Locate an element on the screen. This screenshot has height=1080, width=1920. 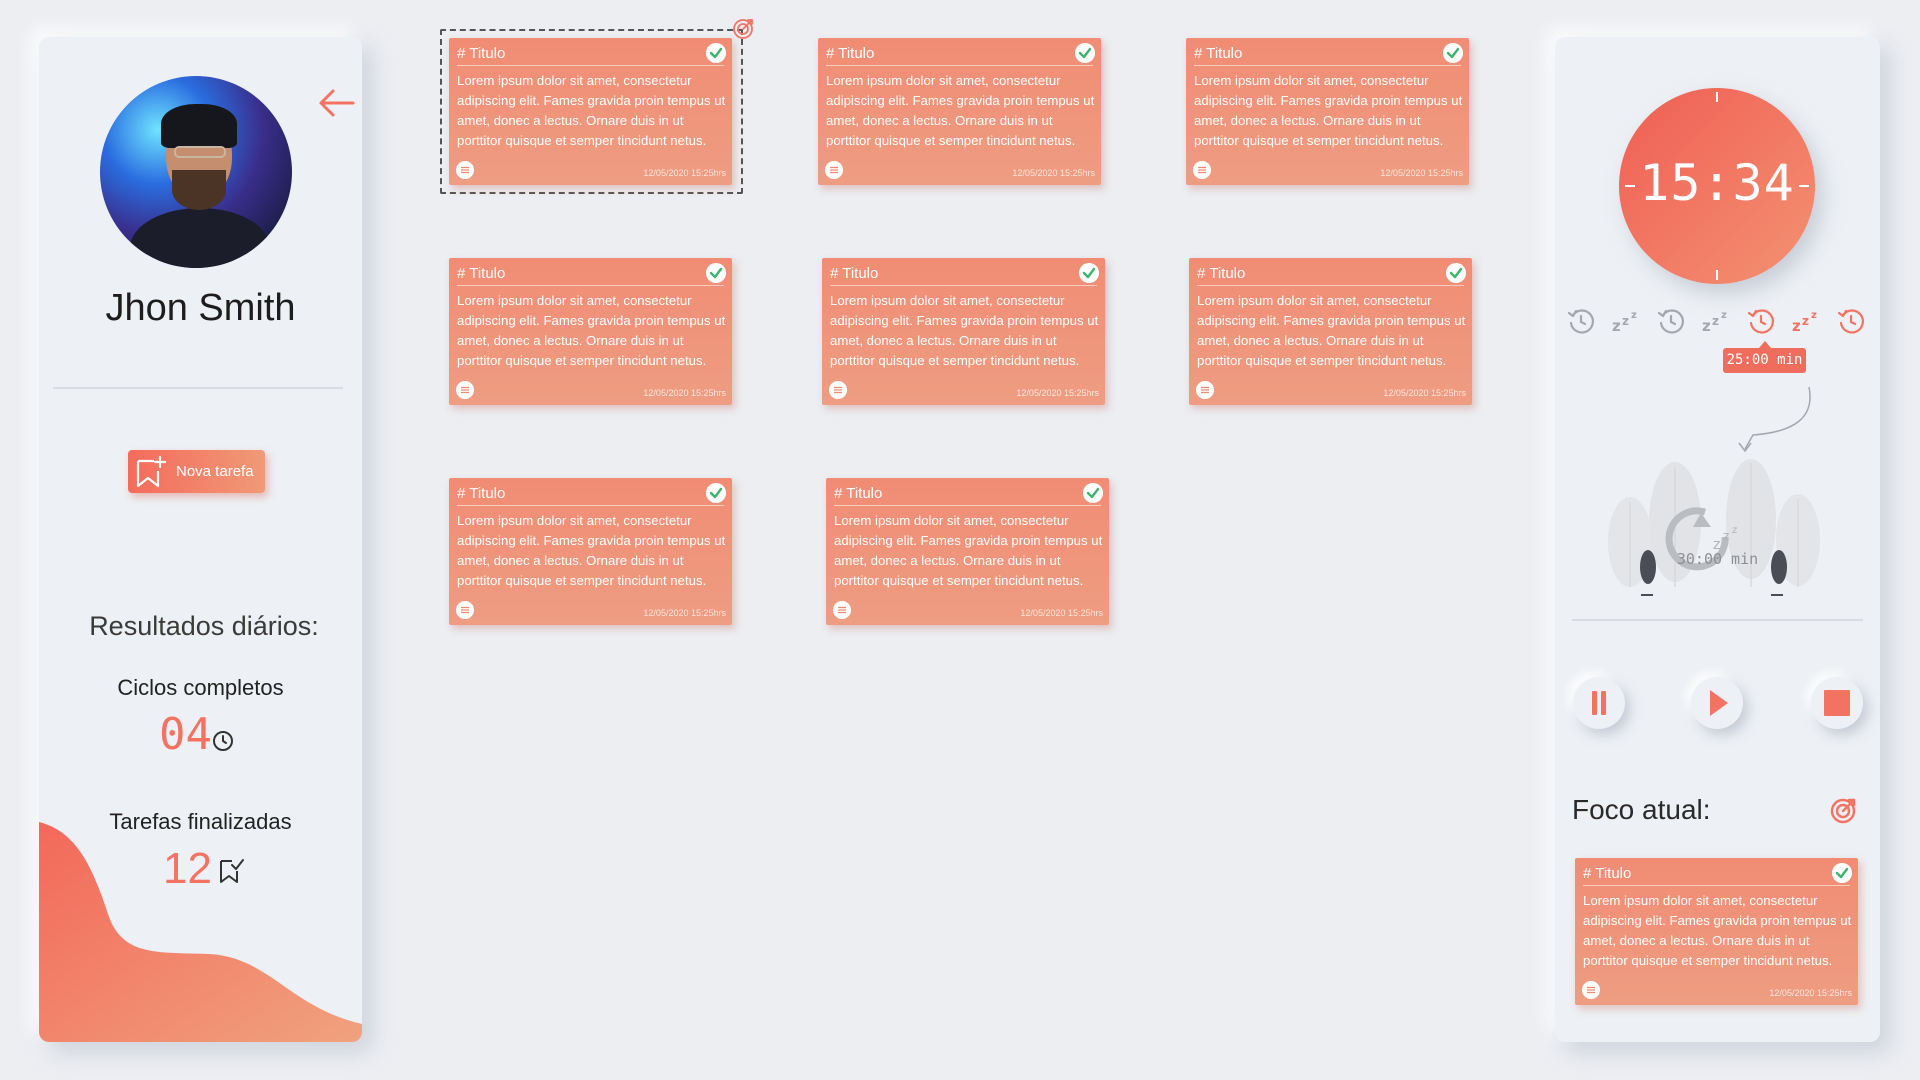
decorative-wave is located at coordinates (200, 932).